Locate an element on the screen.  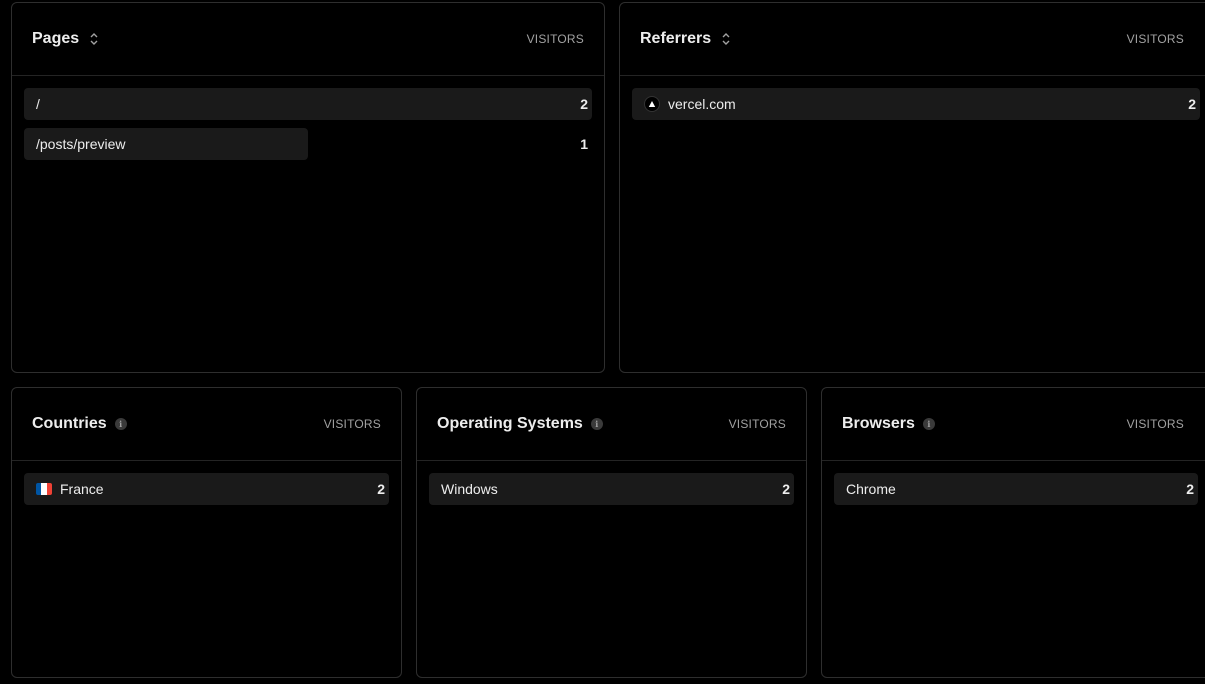
browsers-column-label: VISITORS is located at coordinates (1155, 424).